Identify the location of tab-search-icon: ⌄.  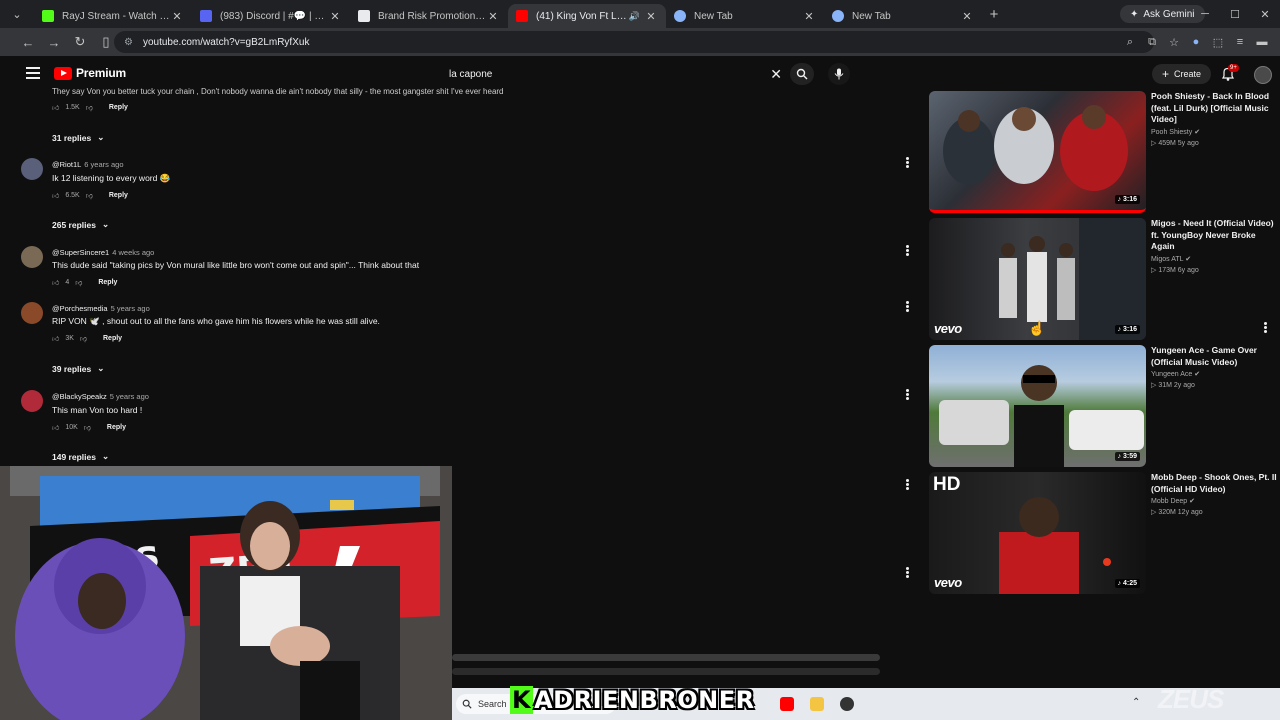
(17, 14).